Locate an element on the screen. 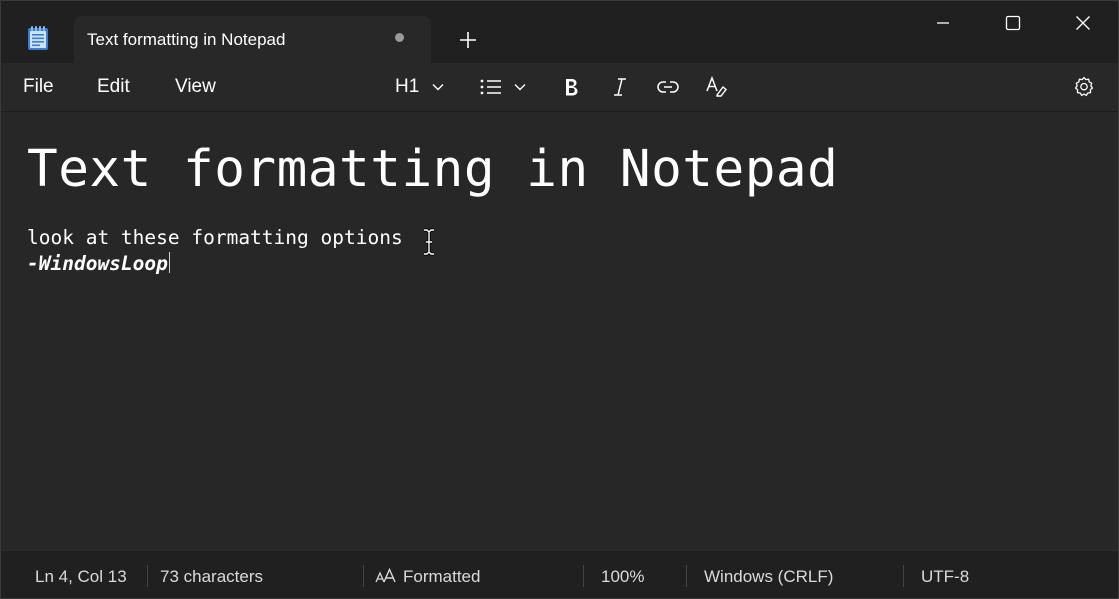  format-label: Formatted is located at coordinates (442, 576).